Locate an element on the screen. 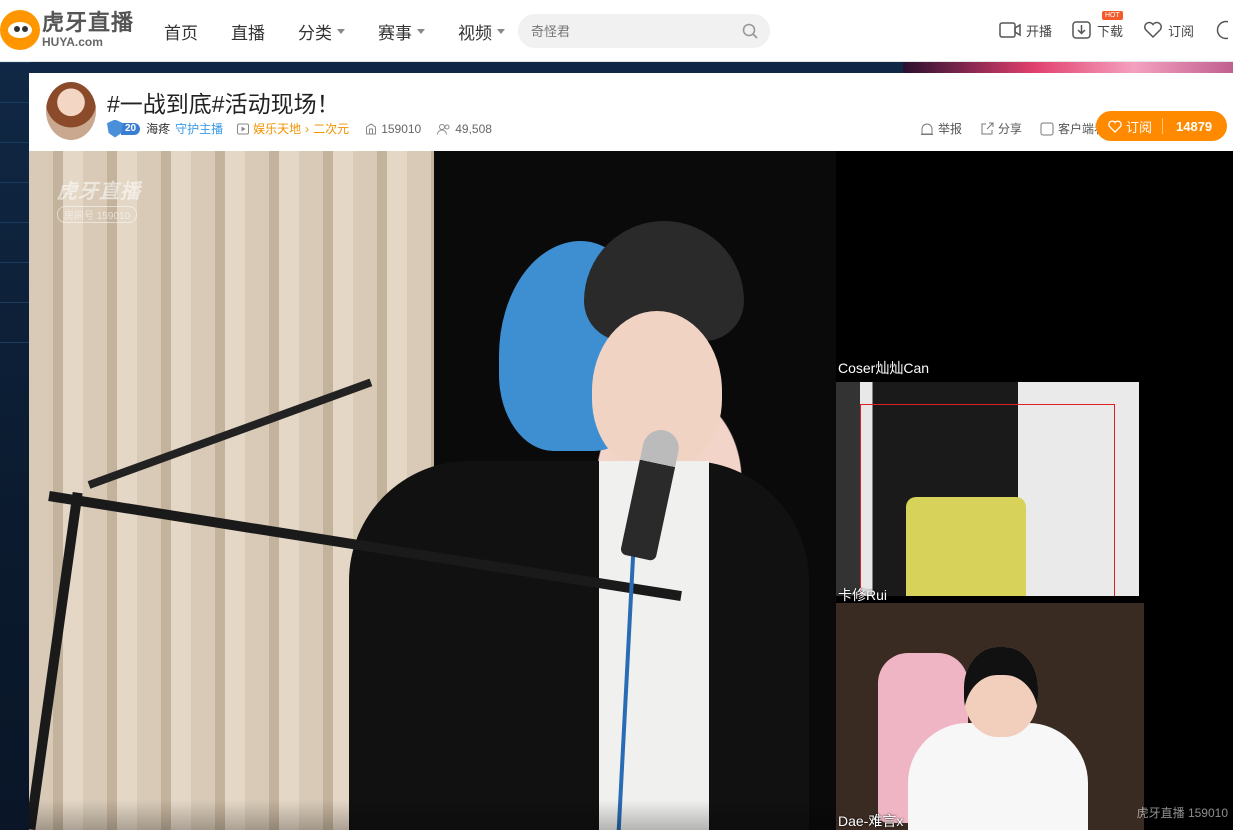  history-button is located at coordinates (1223, 30).